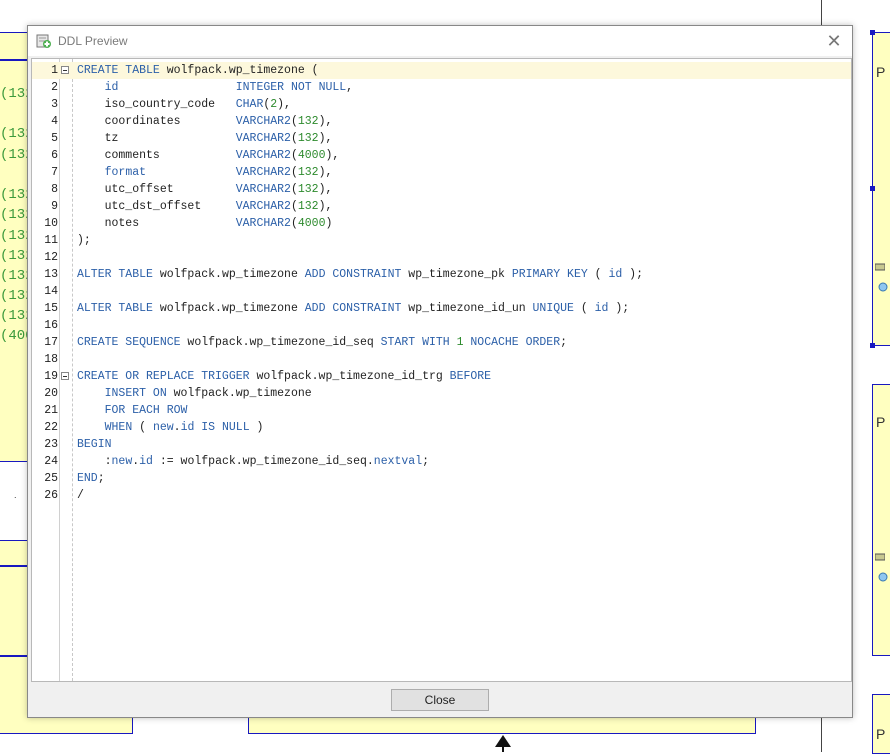  I want to click on ddl-preview-icon, so click(43, 41).